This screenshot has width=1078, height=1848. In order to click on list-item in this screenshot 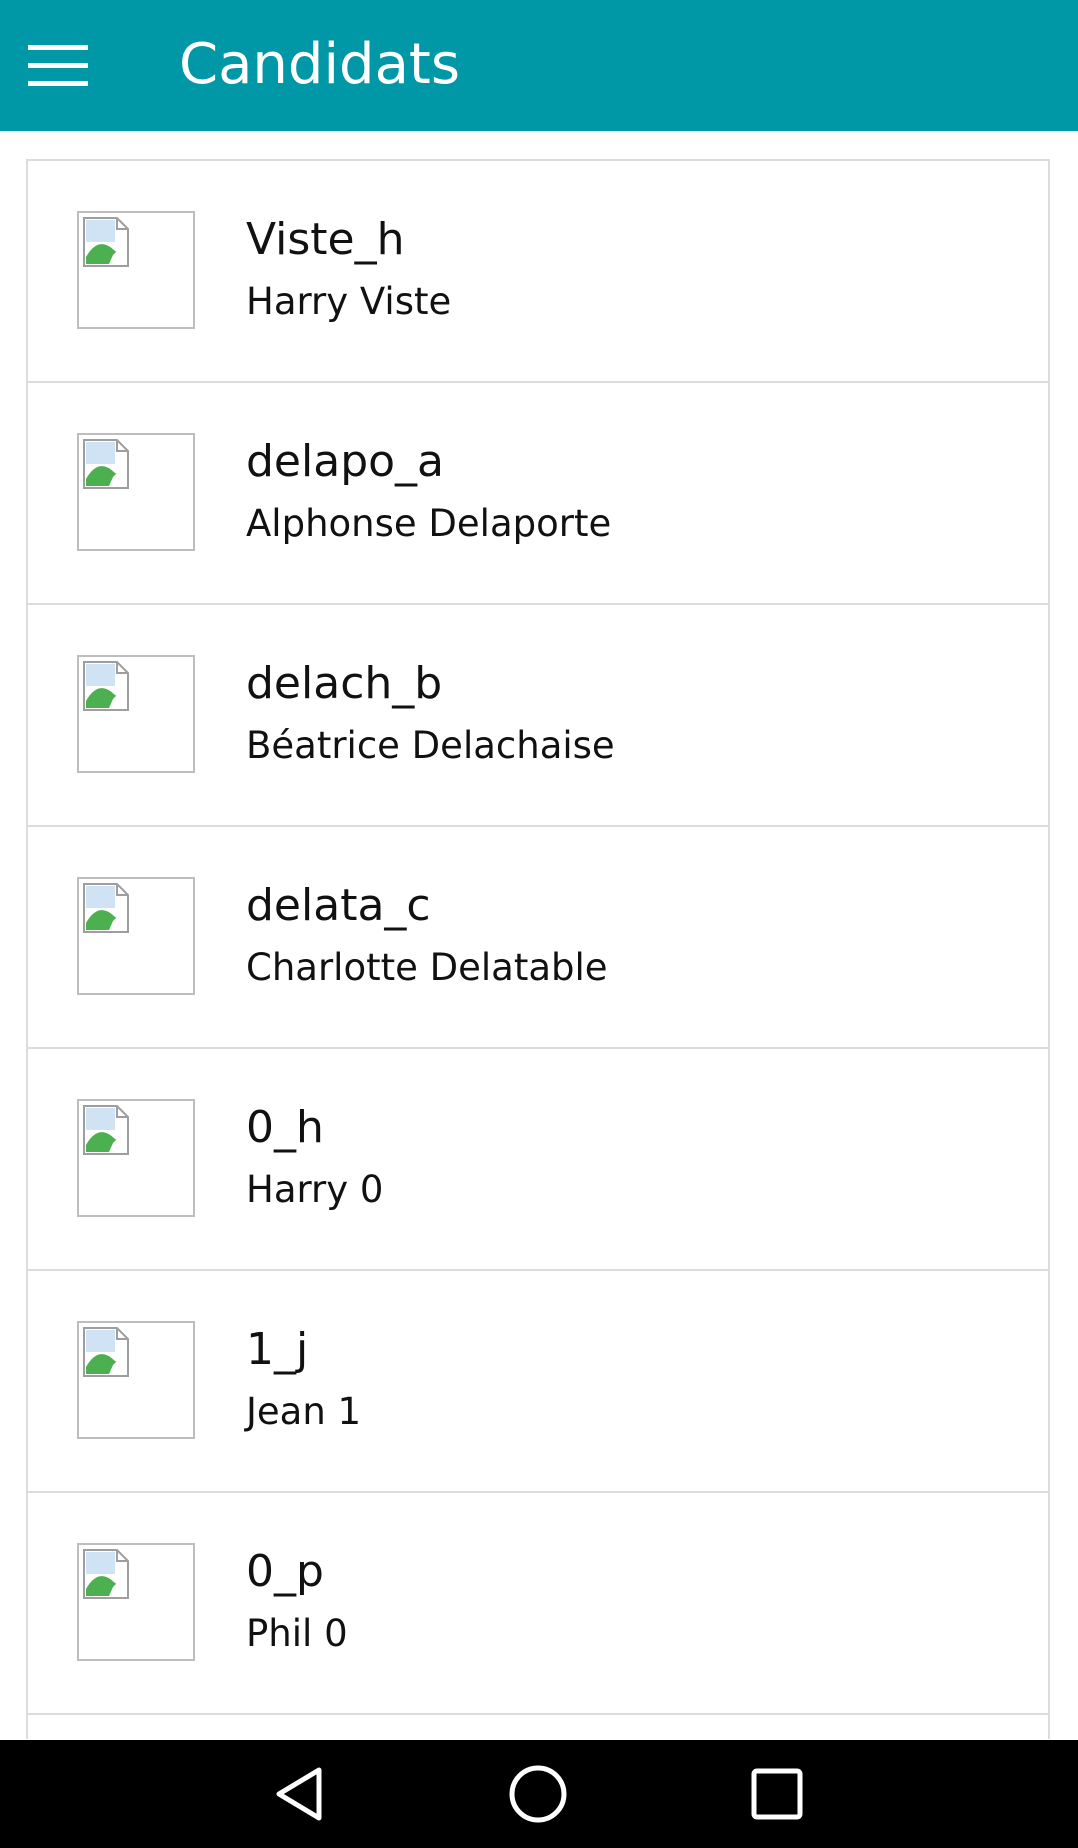, I will do `click(538, 1726)`.